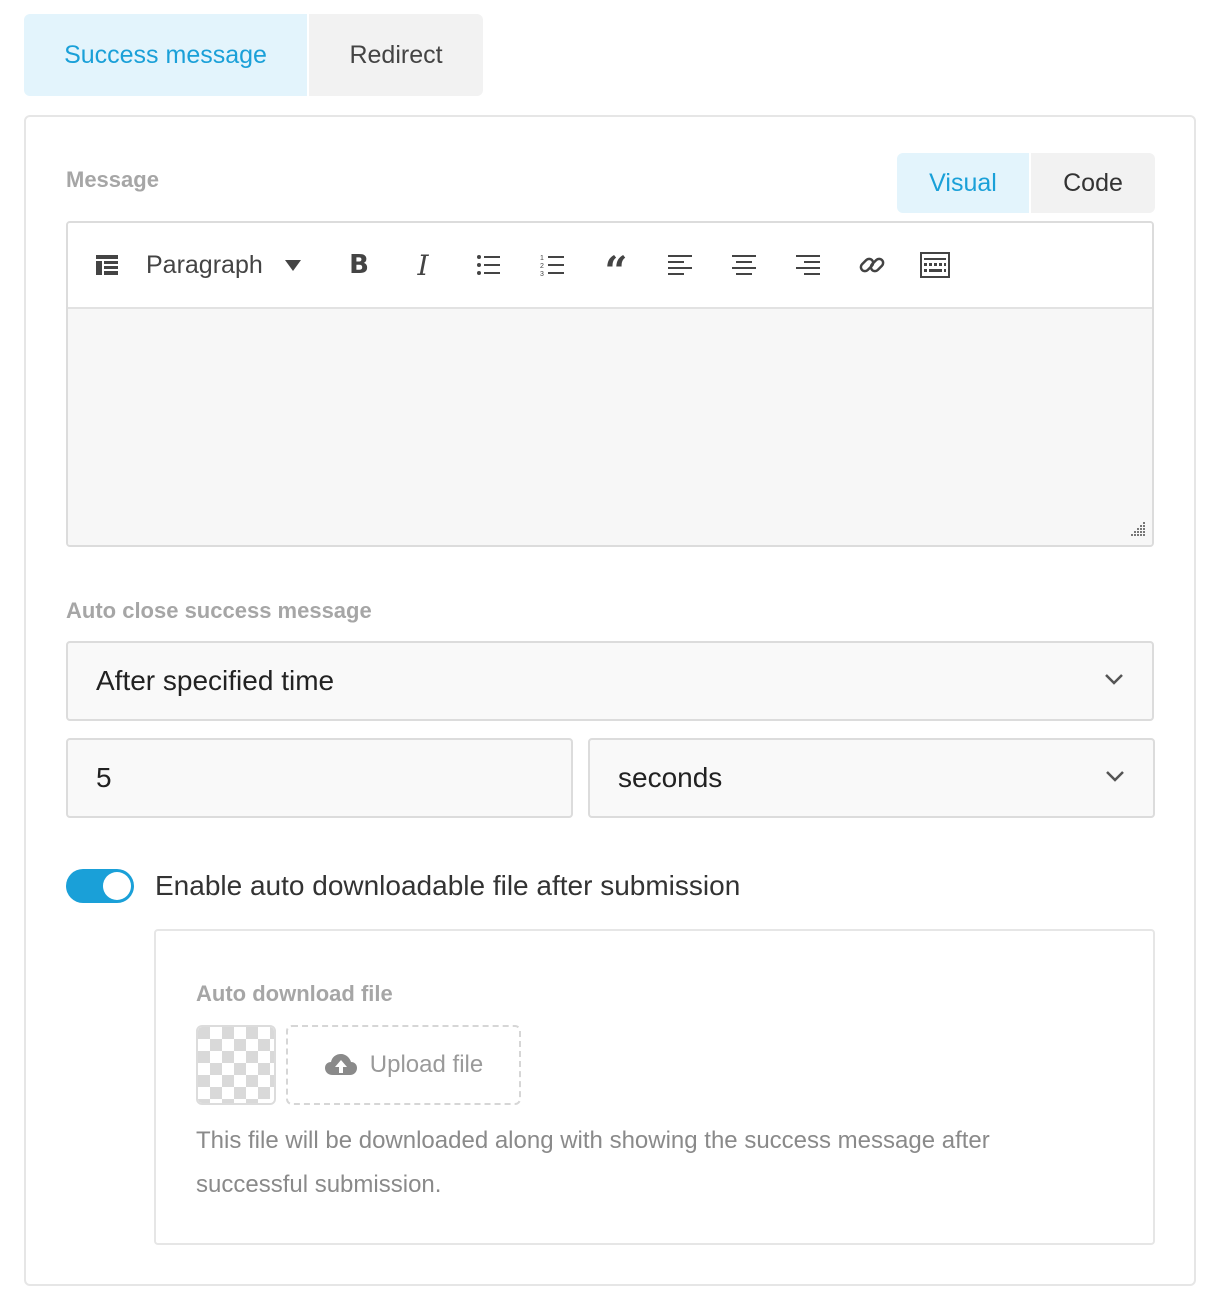 The image size is (1220, 1305). Describe the element at coordinates (423, 265) in the screenshot. I see `italic-button: I` at that location.